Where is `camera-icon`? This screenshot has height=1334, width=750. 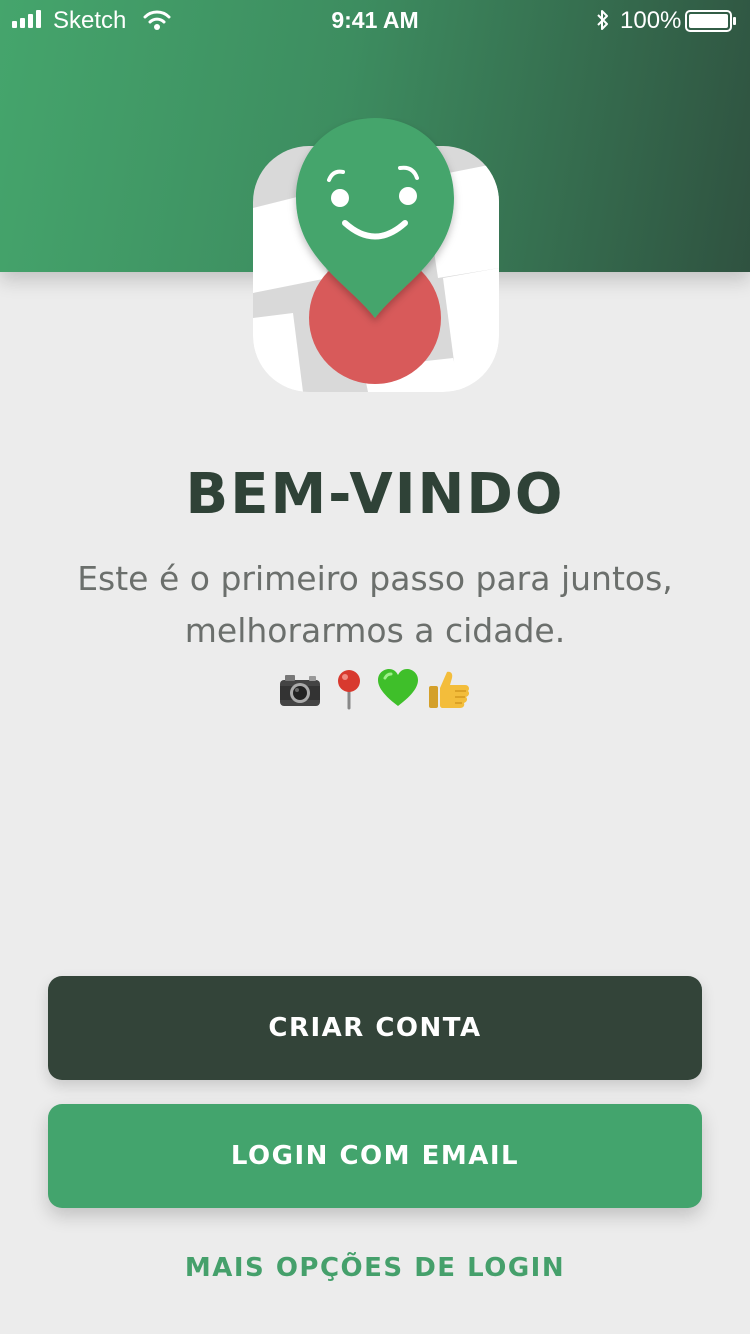 camera-icon is located at coordinates (300, 690).